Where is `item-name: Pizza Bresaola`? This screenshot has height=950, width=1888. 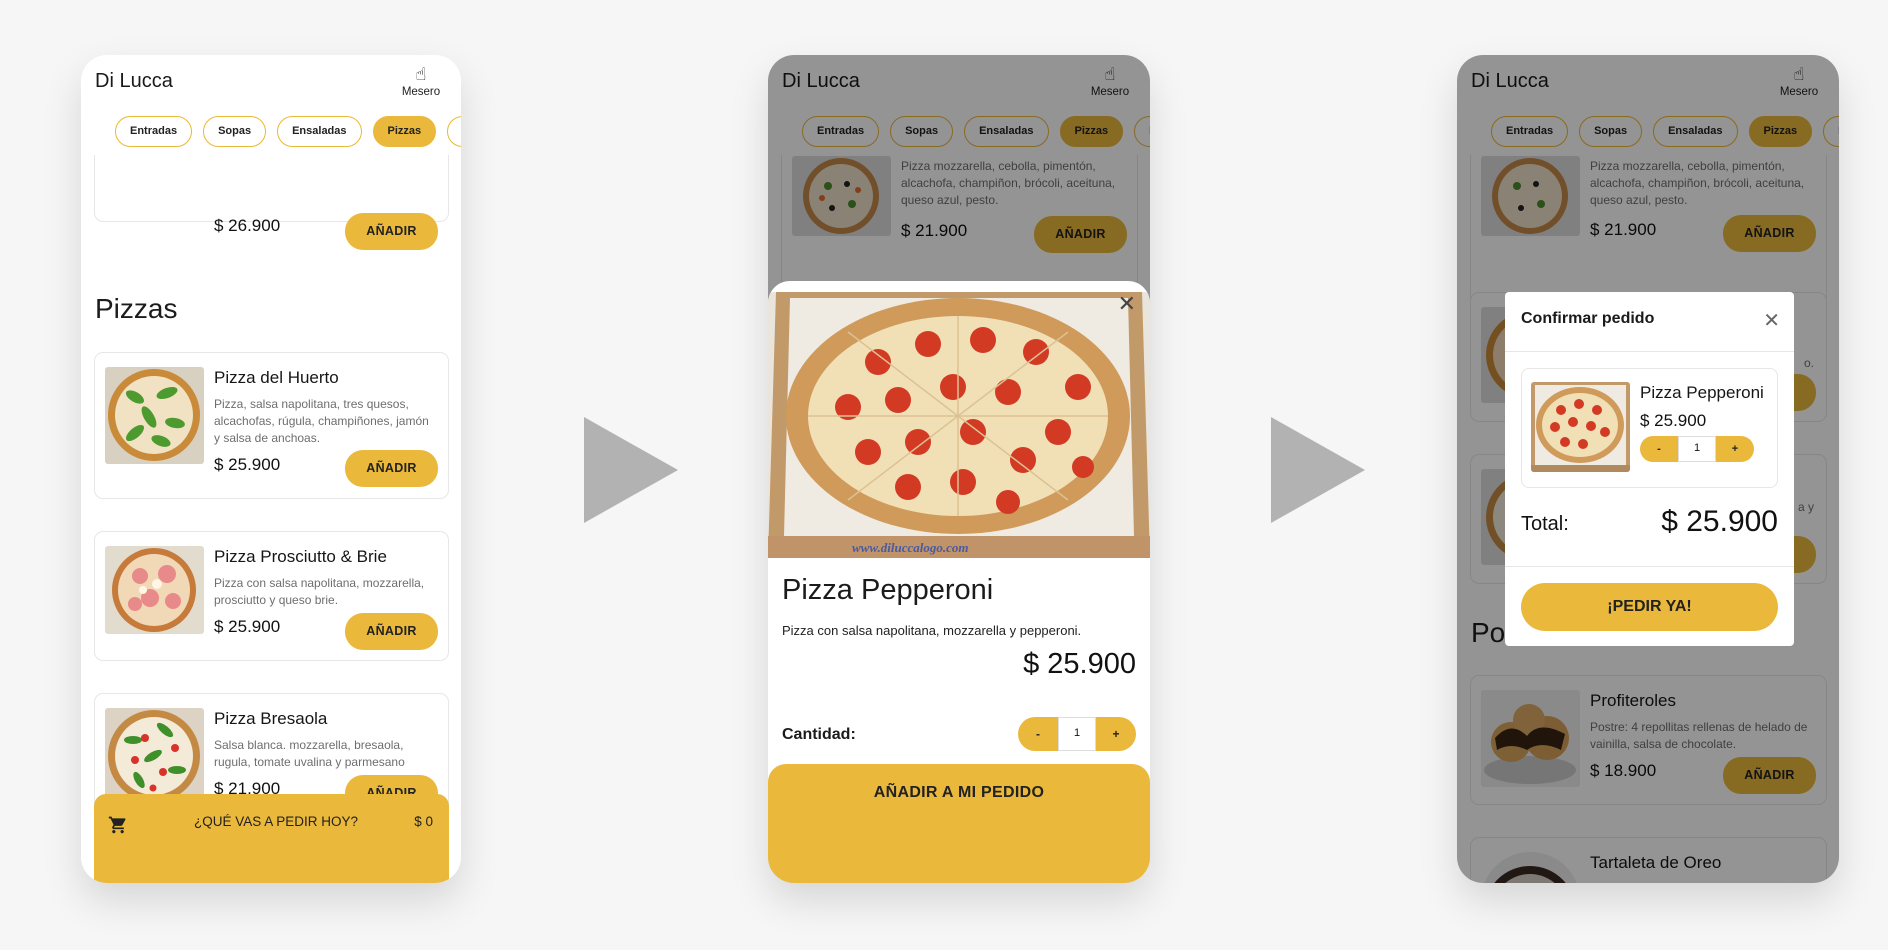
item-name: Pizza Bresaola is located at coordinates (271, 718).